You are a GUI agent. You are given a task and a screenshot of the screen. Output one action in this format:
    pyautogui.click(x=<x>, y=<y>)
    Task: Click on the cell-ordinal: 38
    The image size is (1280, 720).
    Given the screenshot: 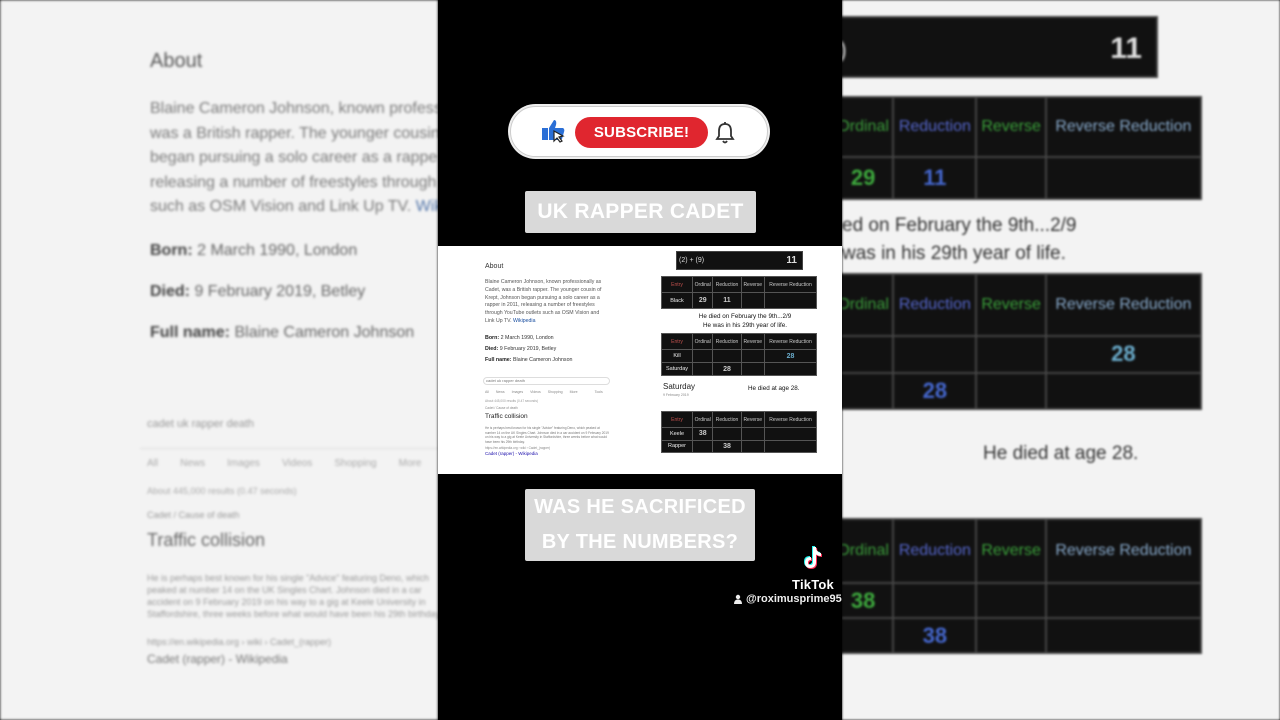 What is the action you would take?
    pyautogui.click(x=868, y=600)
    